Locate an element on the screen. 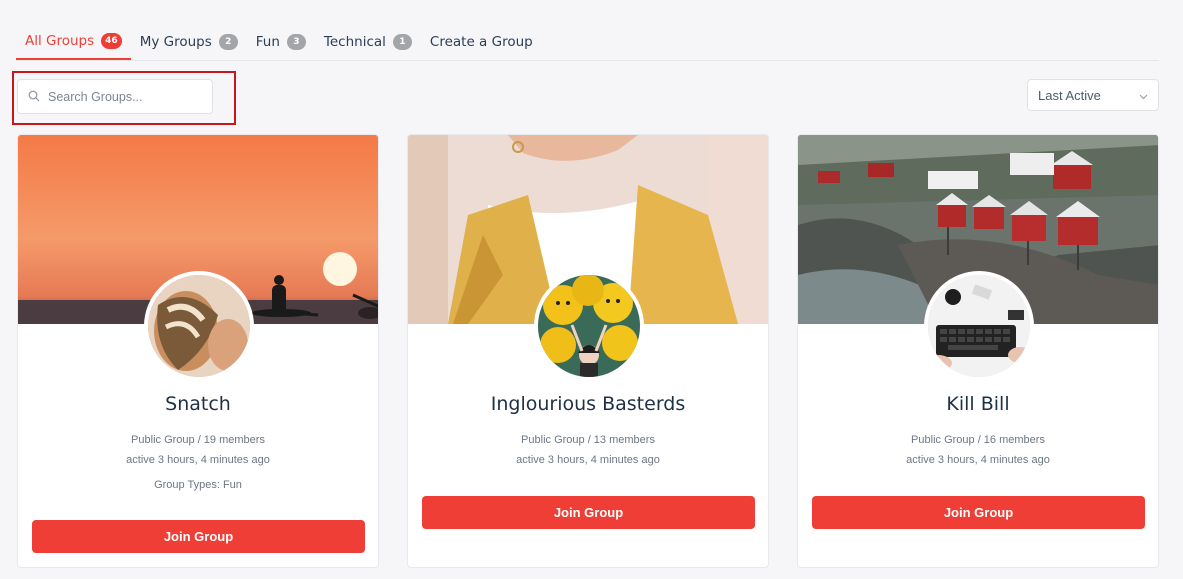  tab-fun: Fun 3 is located at coordinates (281, 42).